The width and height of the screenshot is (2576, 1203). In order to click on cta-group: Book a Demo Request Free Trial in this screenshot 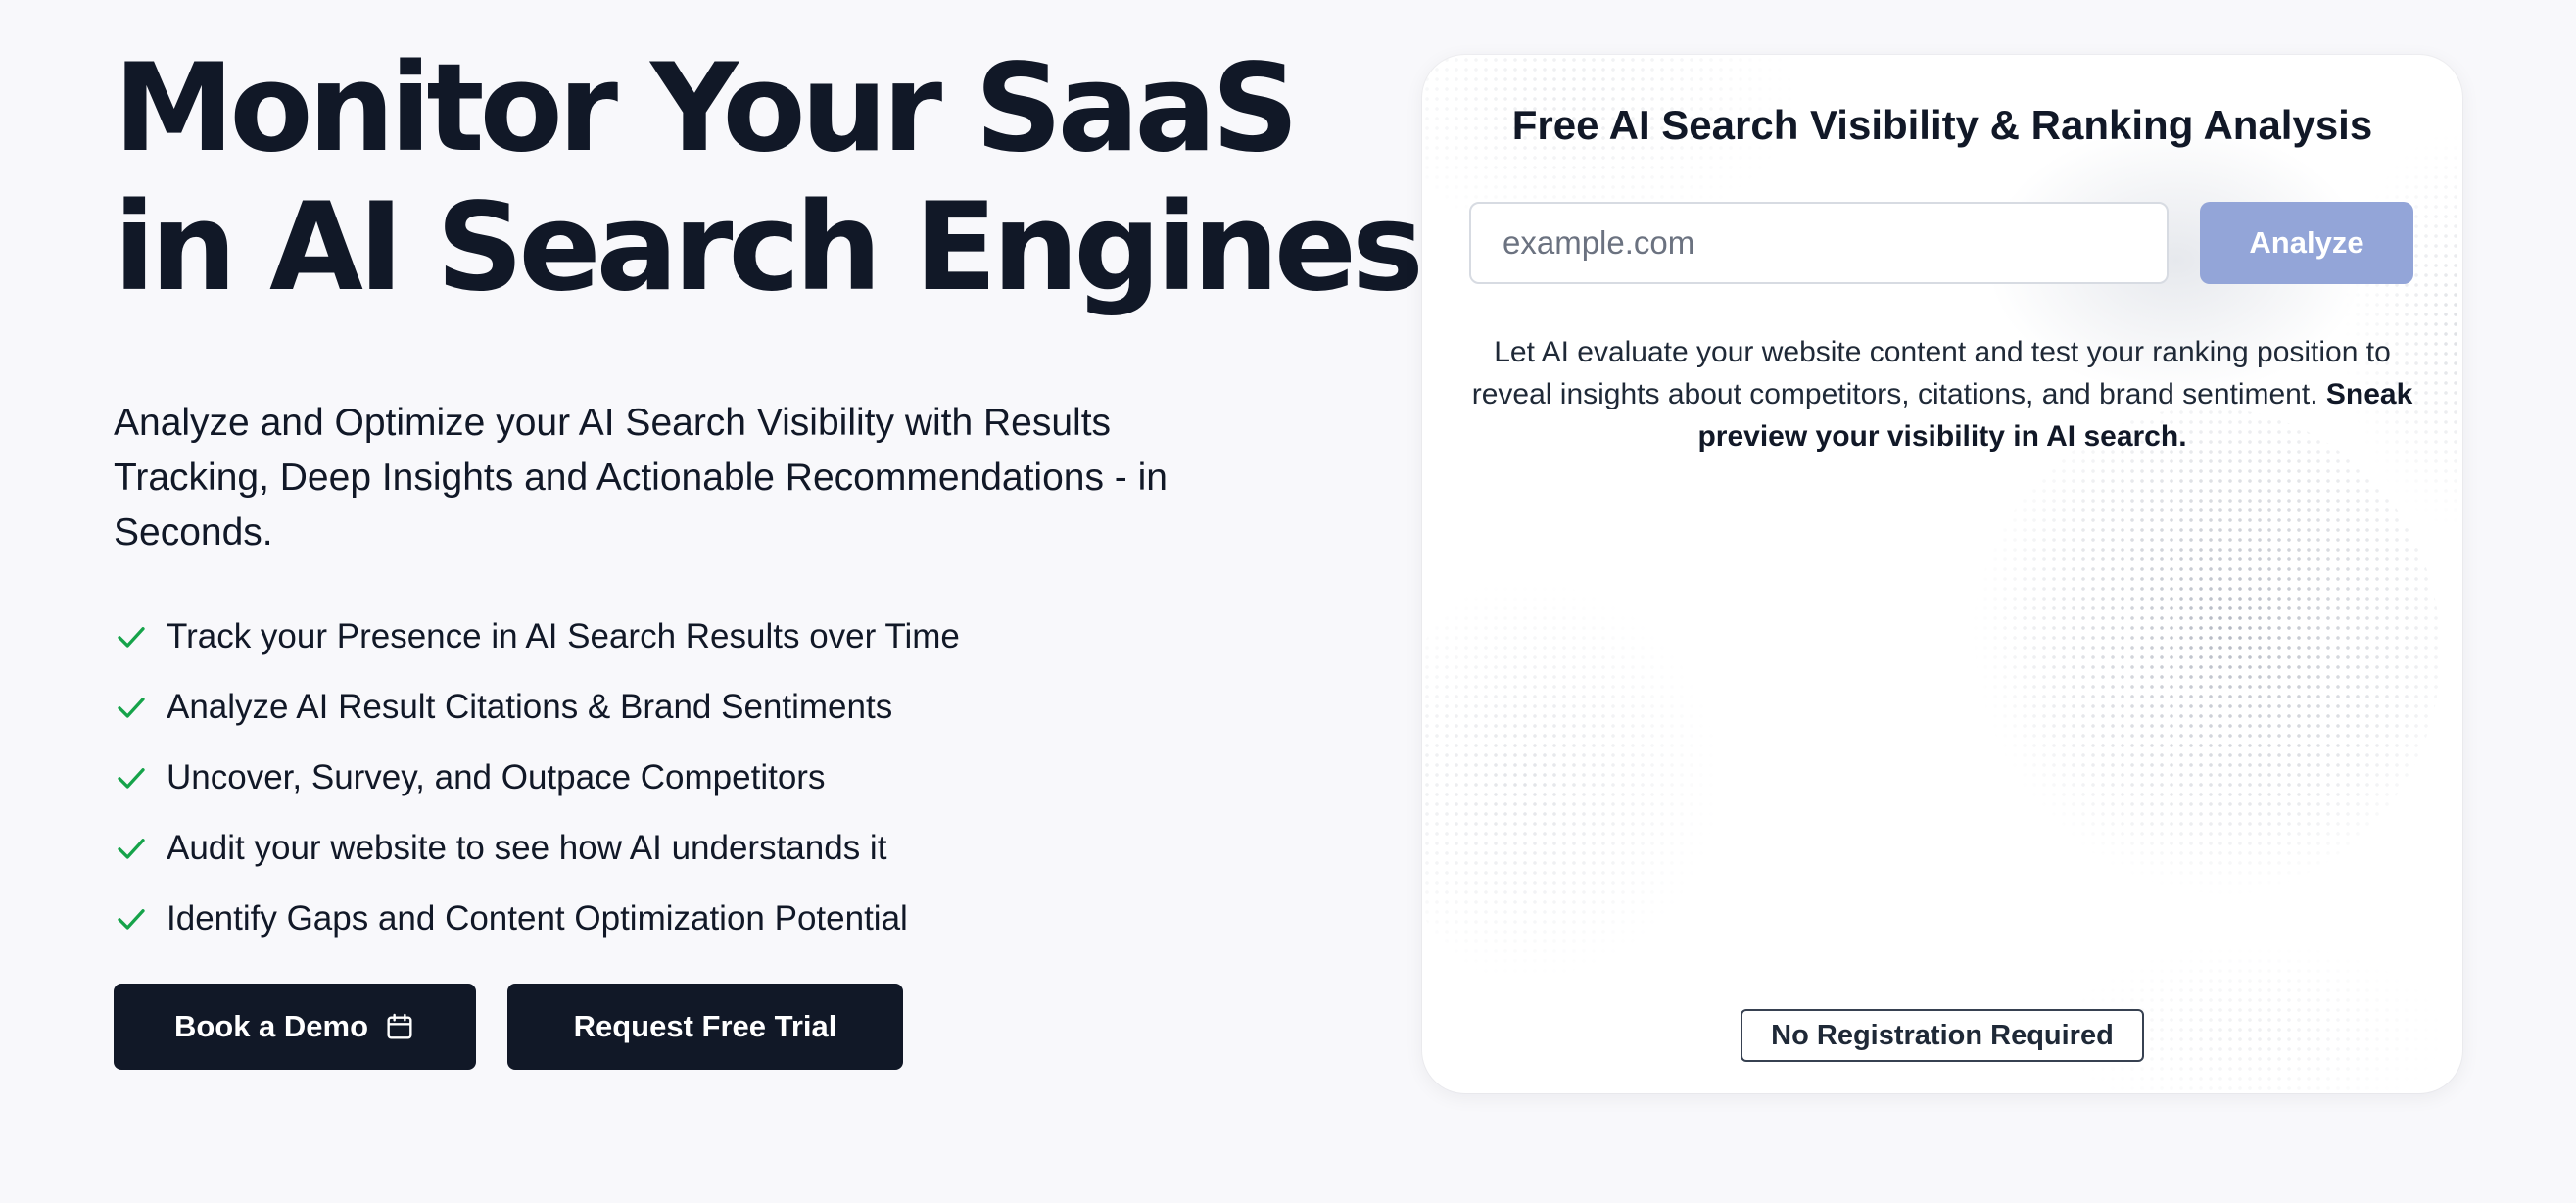, I will do `click(726, 1027)`.